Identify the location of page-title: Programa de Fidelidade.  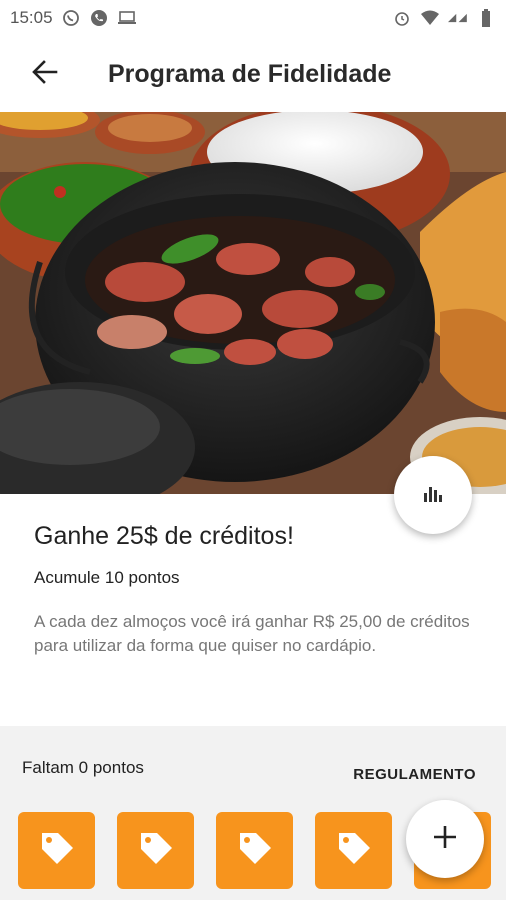
(250, 73).